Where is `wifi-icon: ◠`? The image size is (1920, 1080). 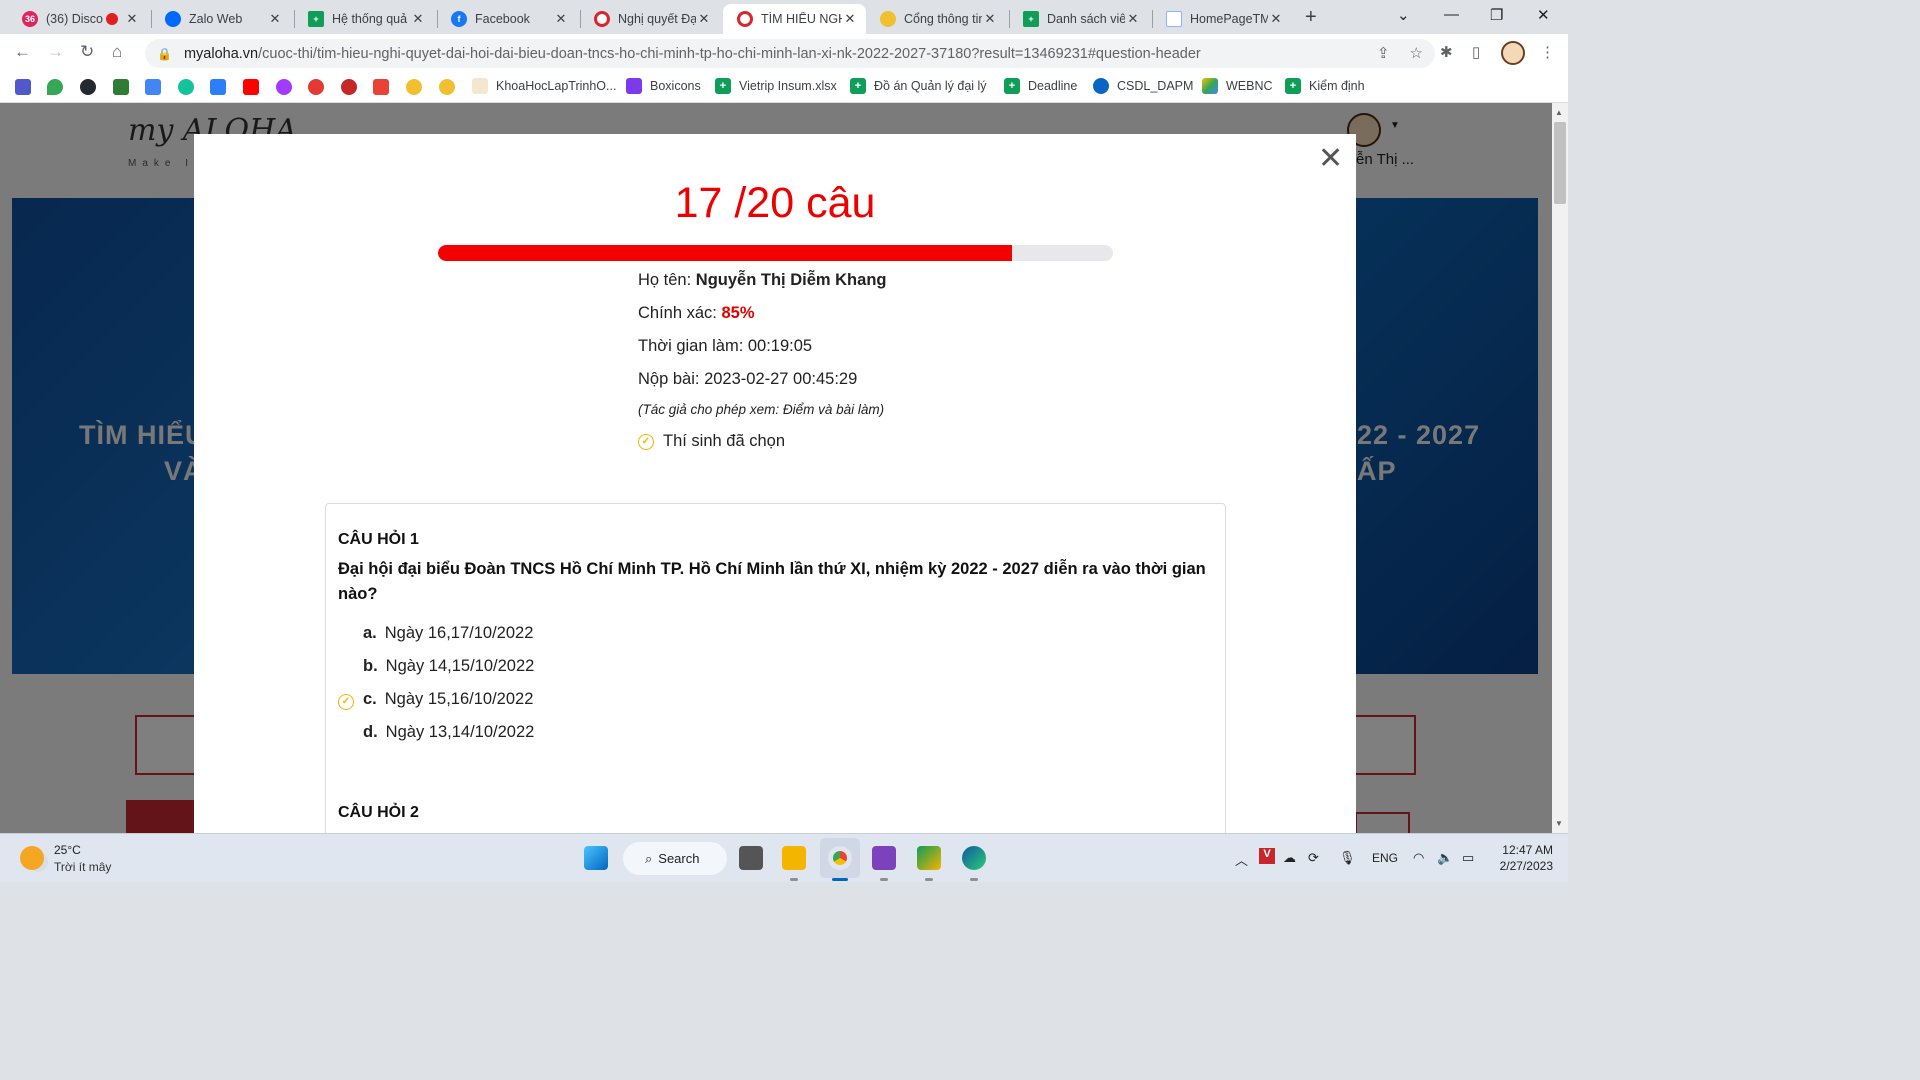
wifi-icon: ◠ is located at coordinates (1418, 858).